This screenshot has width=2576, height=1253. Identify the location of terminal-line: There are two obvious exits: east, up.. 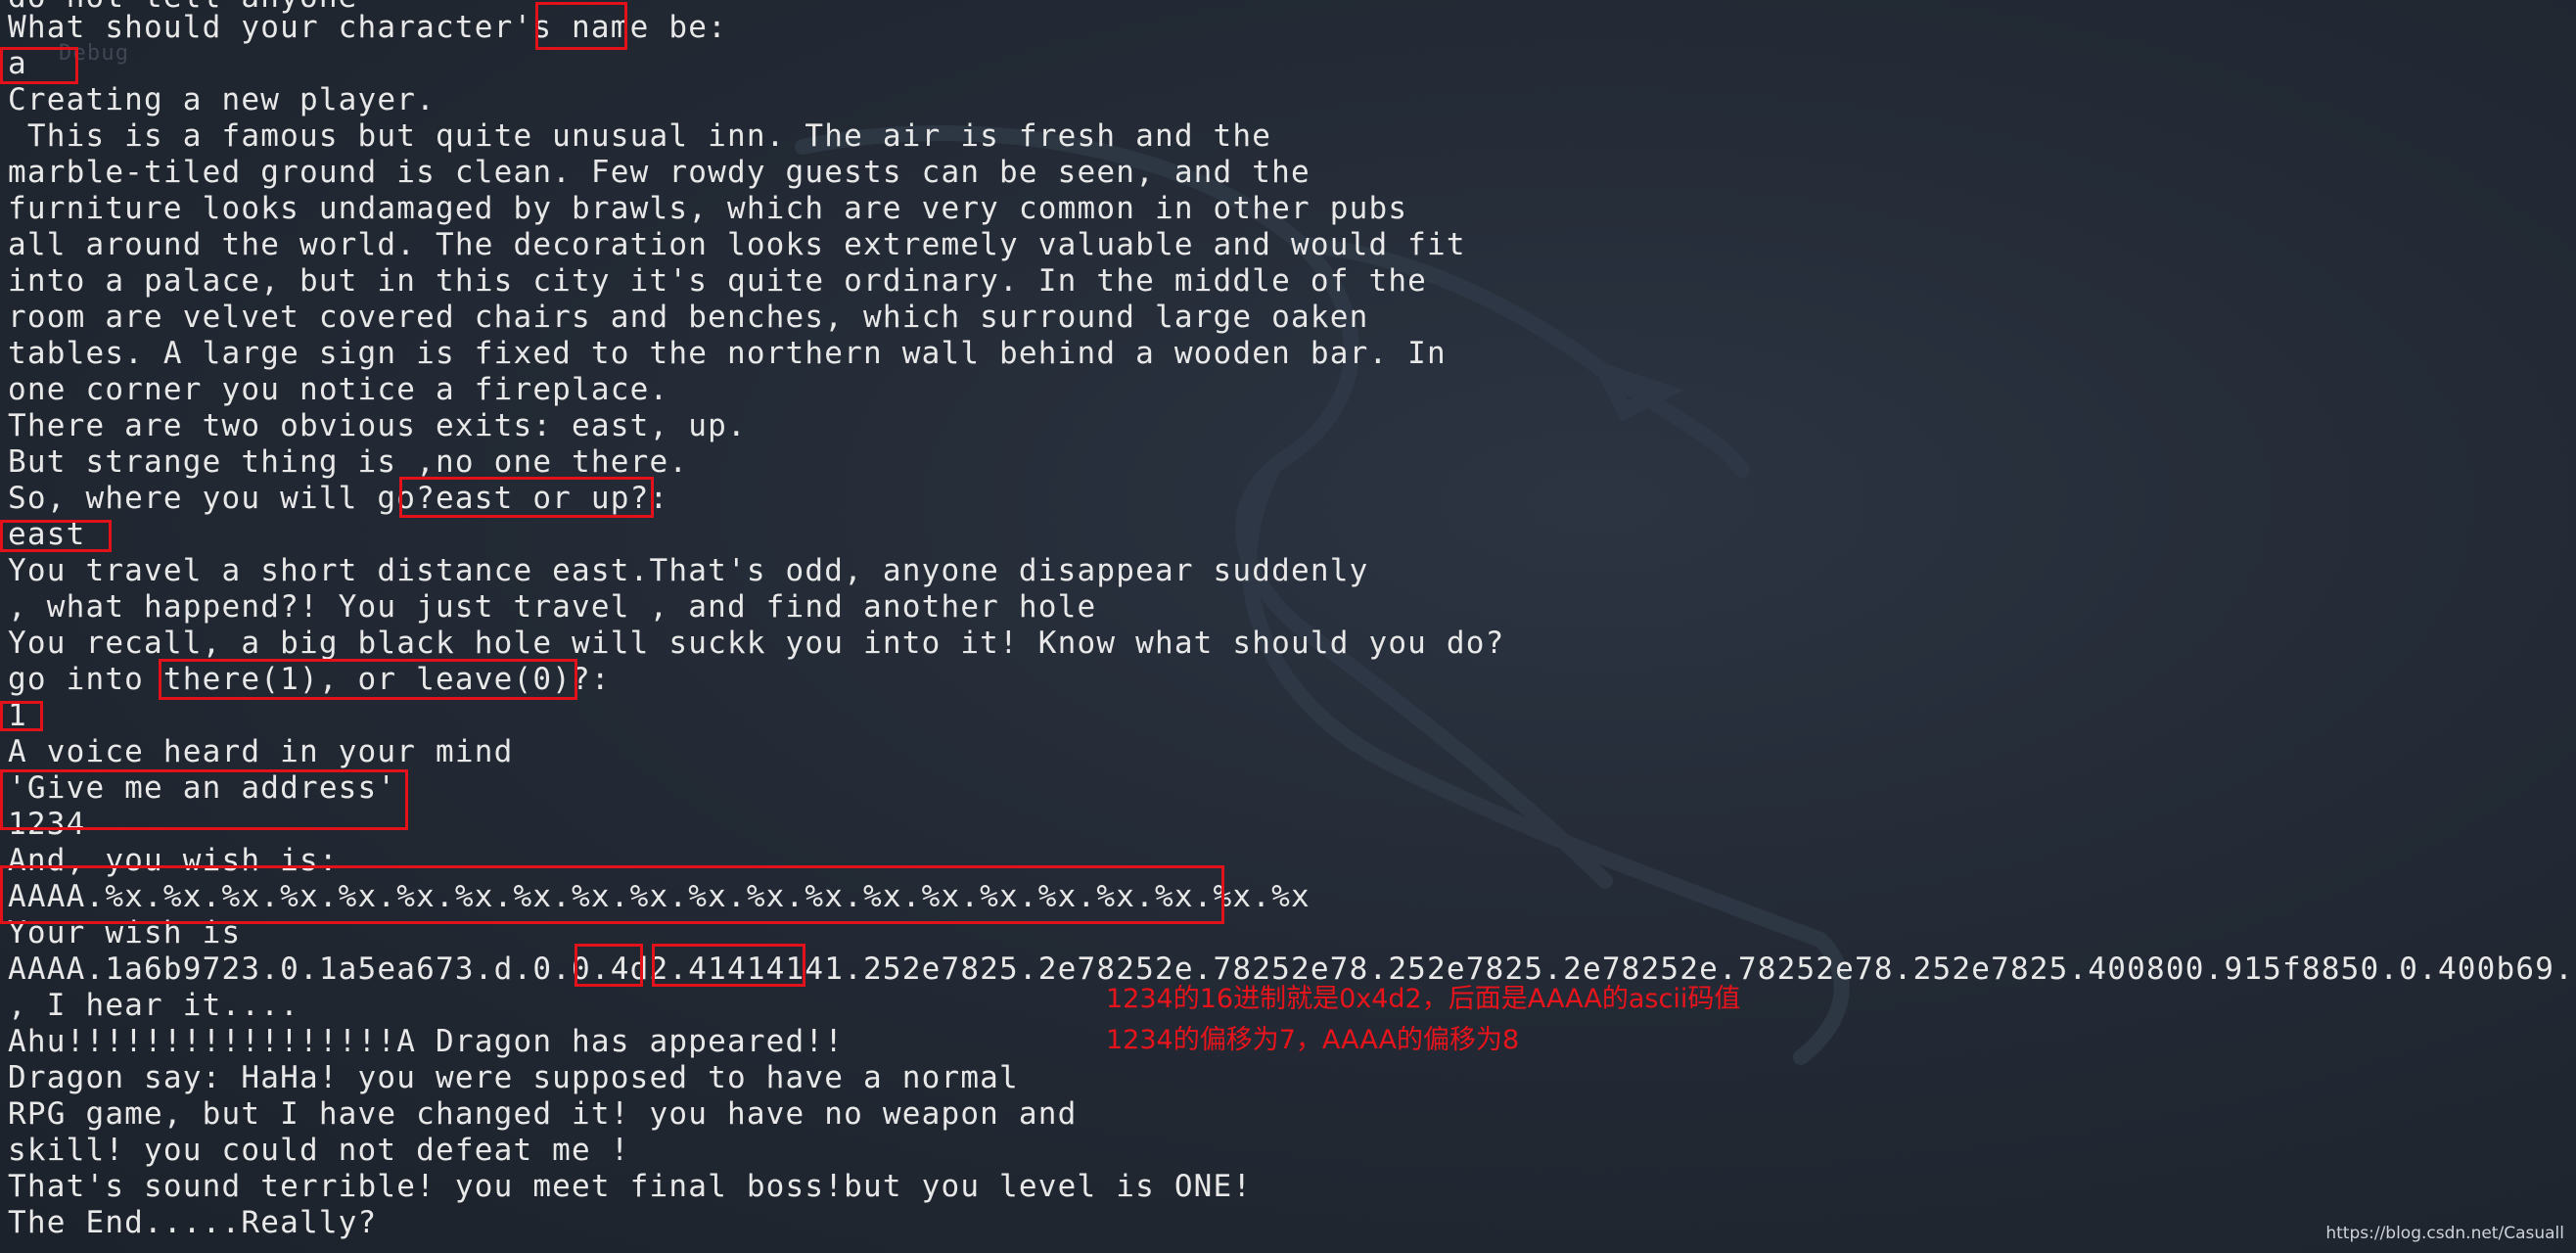
(378, 425).